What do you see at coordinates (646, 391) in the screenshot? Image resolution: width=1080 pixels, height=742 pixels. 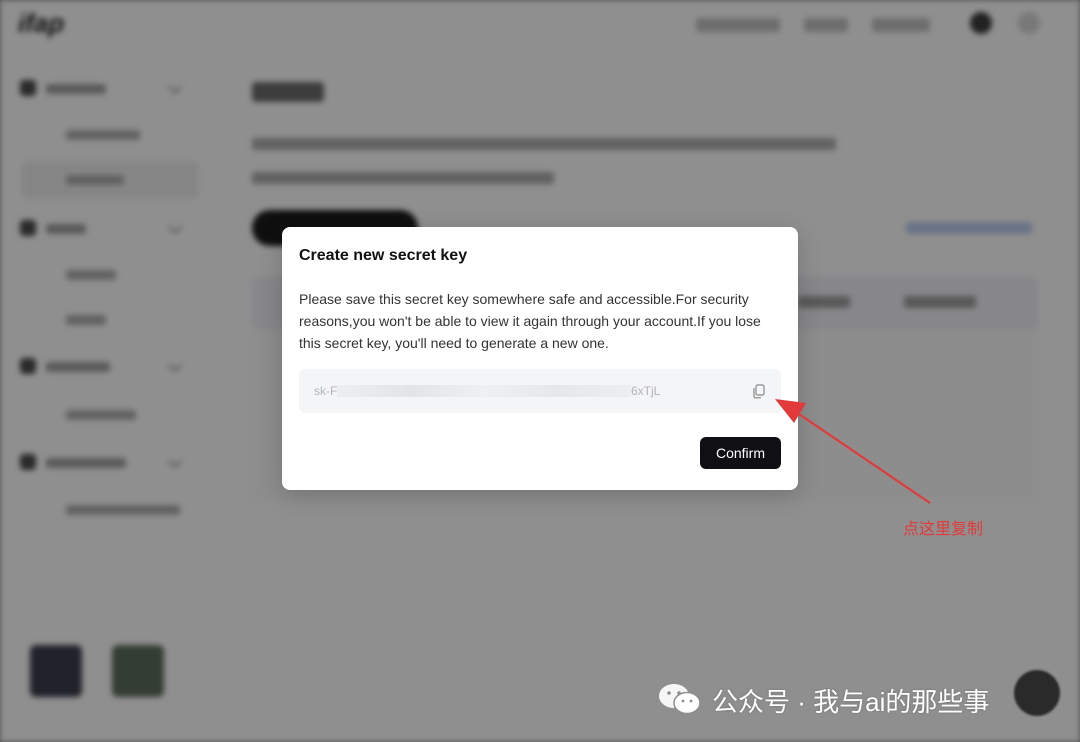 I see `secret-key-suffix: 6xTjL` at bounding box center [646, 391].